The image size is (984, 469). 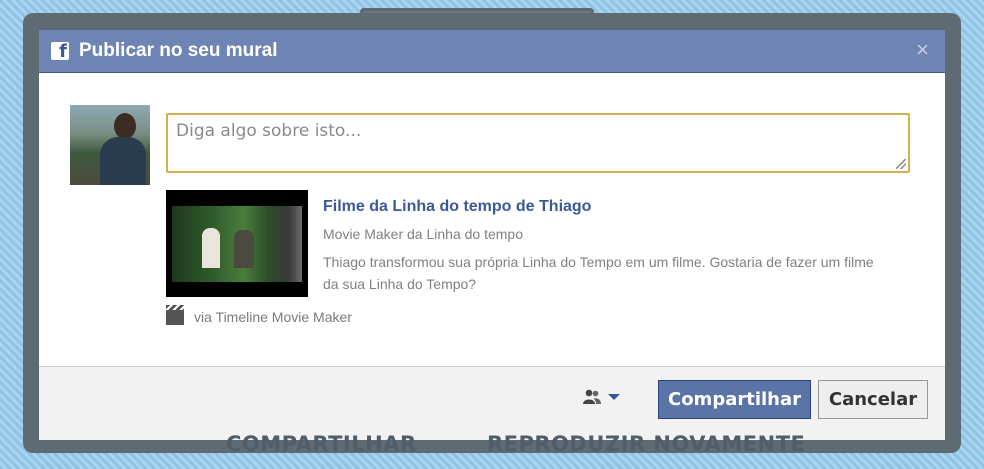 I want to click on chevron-down-icon, so click(x=614, y=397).